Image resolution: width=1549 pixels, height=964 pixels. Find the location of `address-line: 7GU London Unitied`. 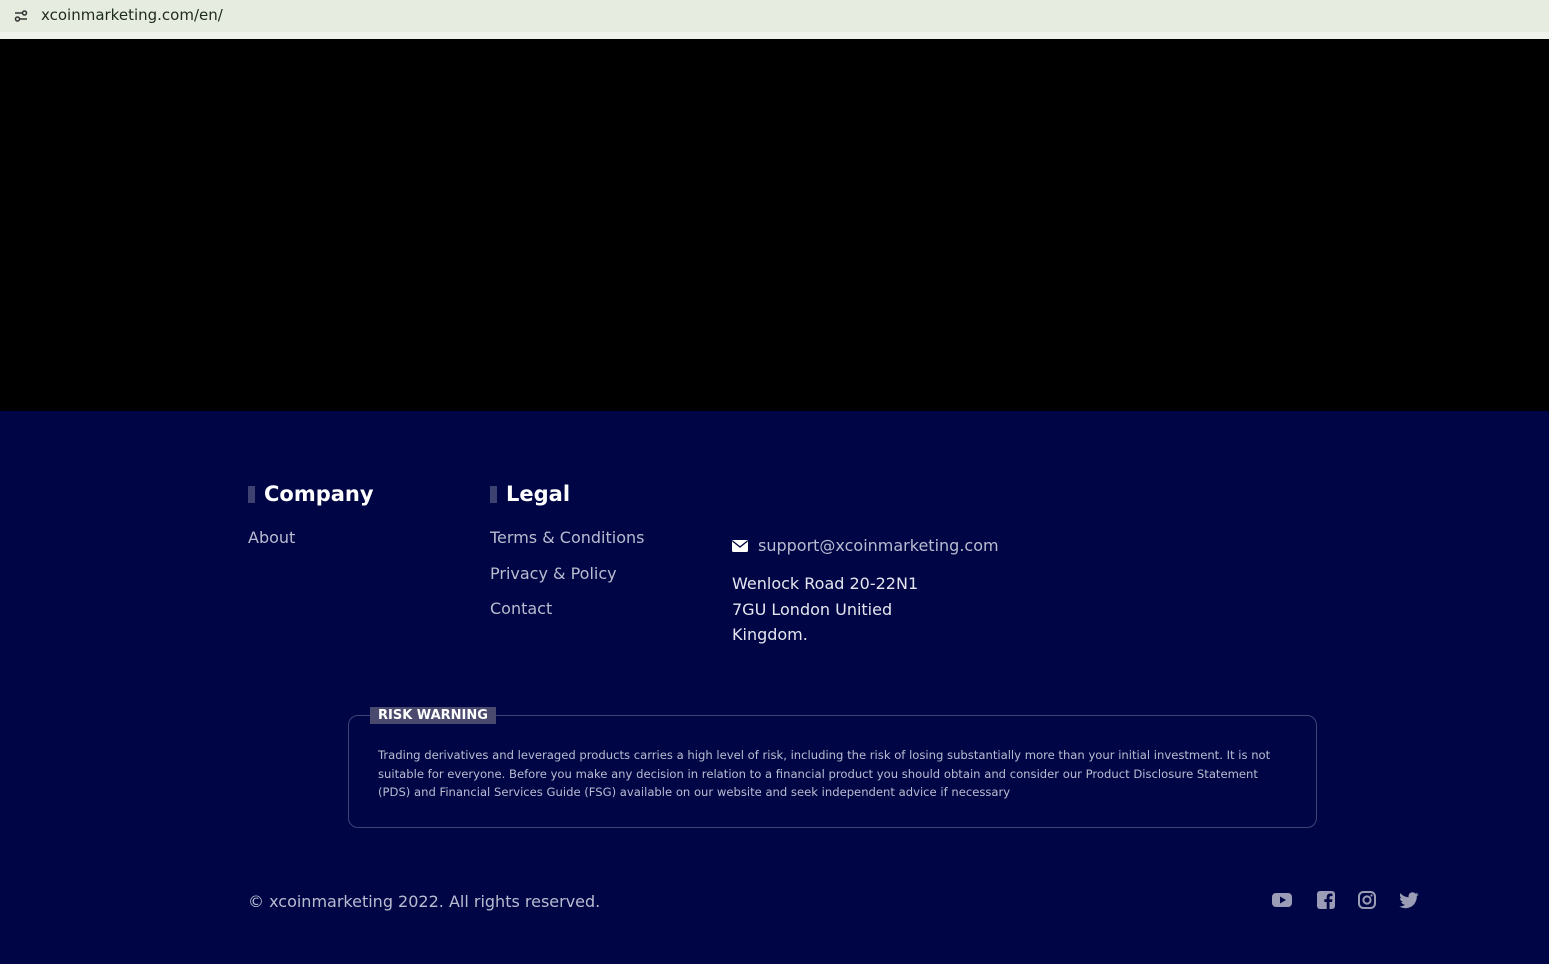

address-line: 7GU London Unitied is located at coordinates (812, 609).